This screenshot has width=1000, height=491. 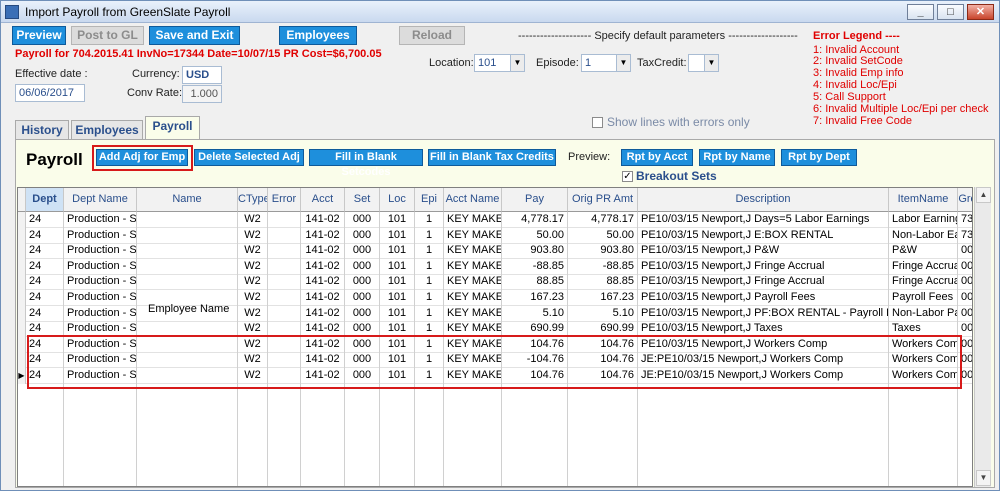 What do you see at coordinates (606, 63) in the screenshot?
I see `episode-select: 1 ▼` at bounding box center [606, 63].